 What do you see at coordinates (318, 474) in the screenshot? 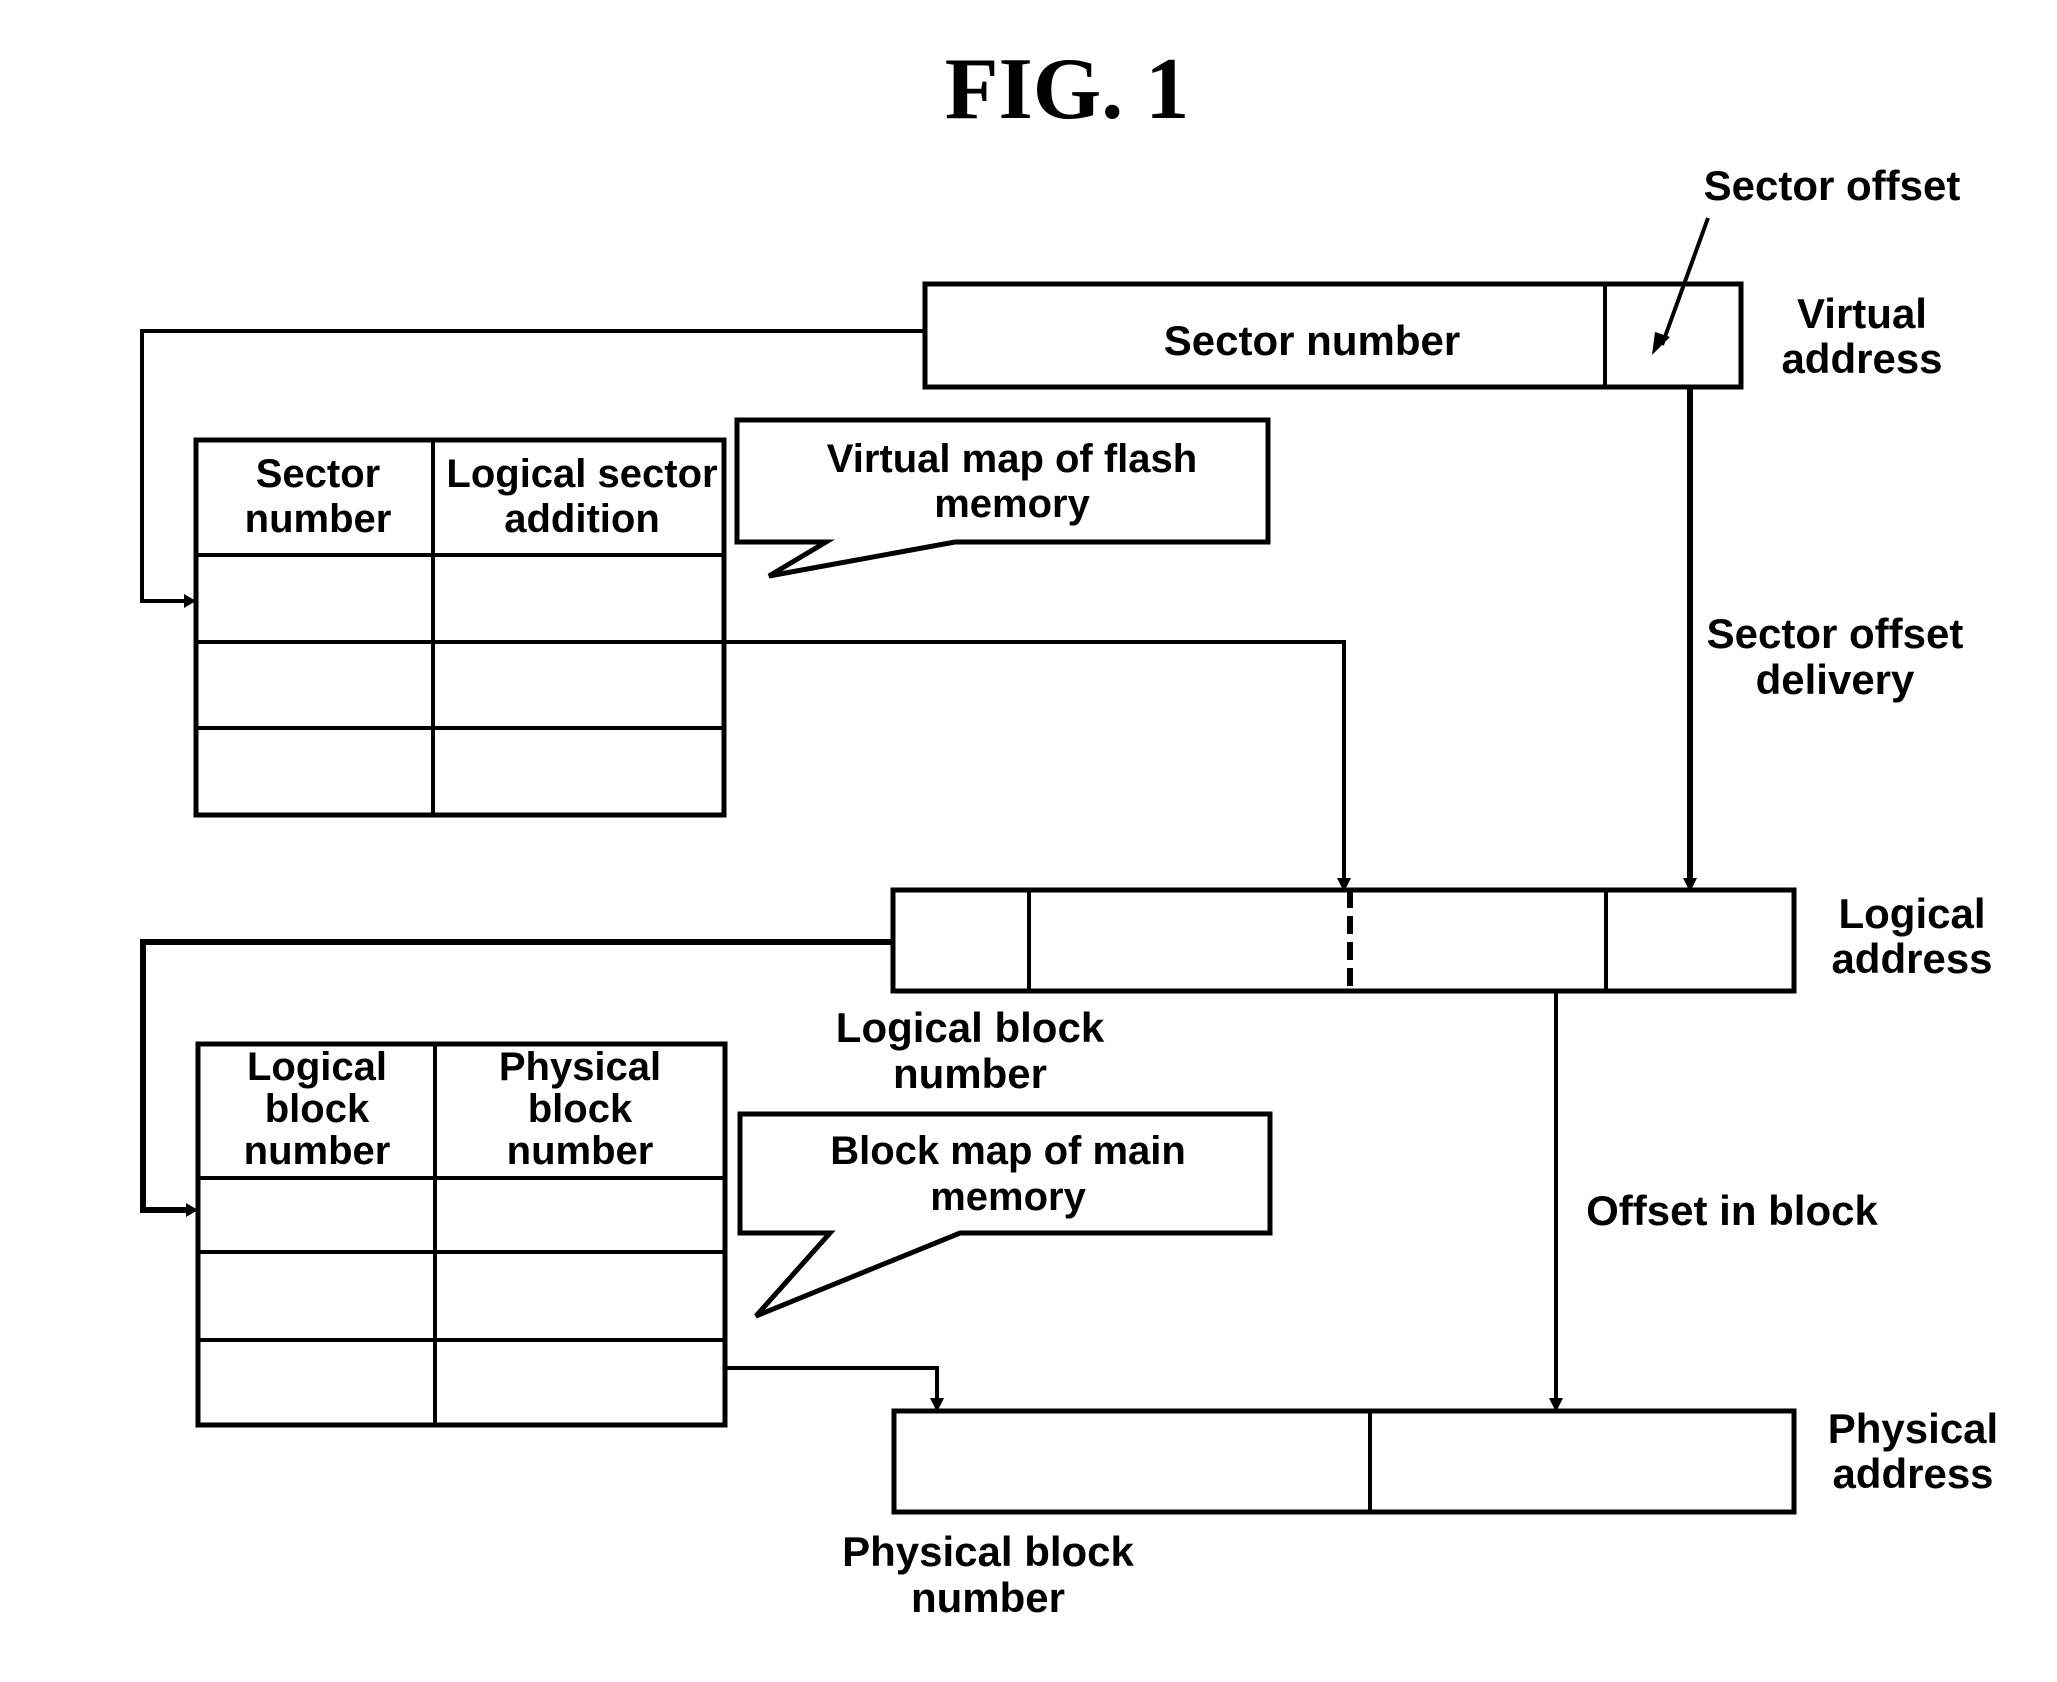
I see `virtual-map-header-sector-number-line1: Sector` at bounding box center [318, 474].